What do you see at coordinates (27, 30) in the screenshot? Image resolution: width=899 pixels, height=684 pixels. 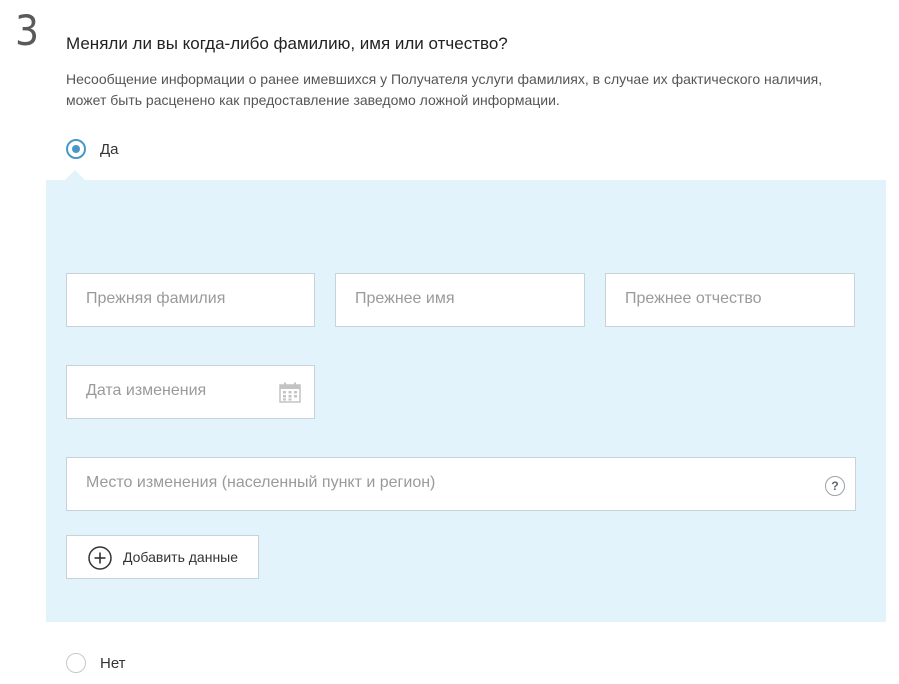 I see `step-number: 3` at bounding box center [27, 30].